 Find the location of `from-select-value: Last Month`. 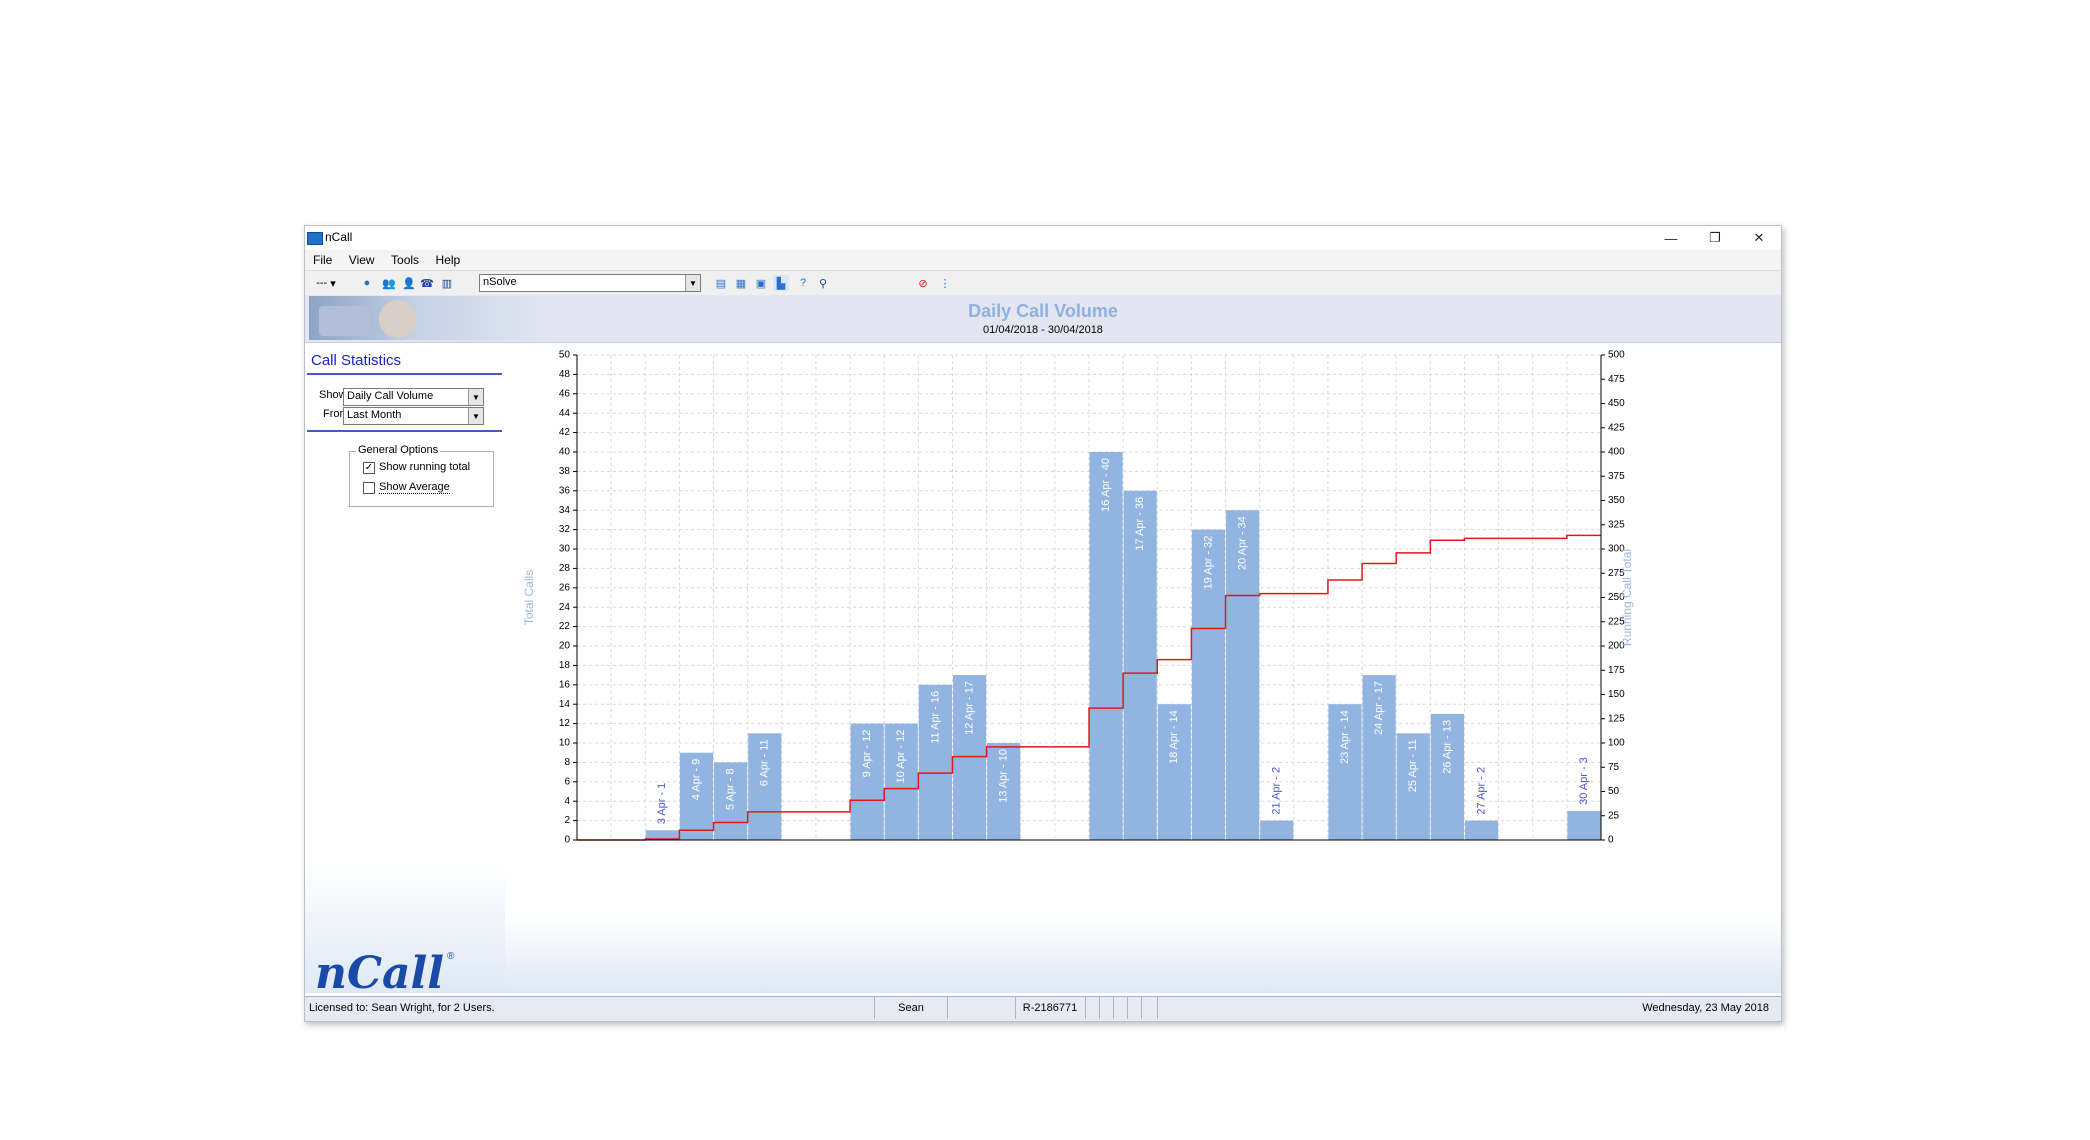

from-select-value: Last Month is located at coordinates (374, 415).